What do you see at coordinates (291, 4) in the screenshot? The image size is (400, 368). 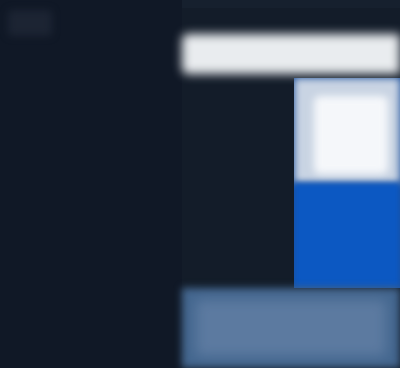 I see `content-top-strip` at bounding box center [291, 4].